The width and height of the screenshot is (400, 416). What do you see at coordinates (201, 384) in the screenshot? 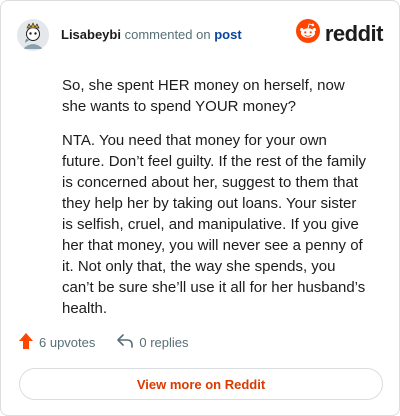
I see `view-more-button: View more on Reddit` at bounding box center [201, 384].